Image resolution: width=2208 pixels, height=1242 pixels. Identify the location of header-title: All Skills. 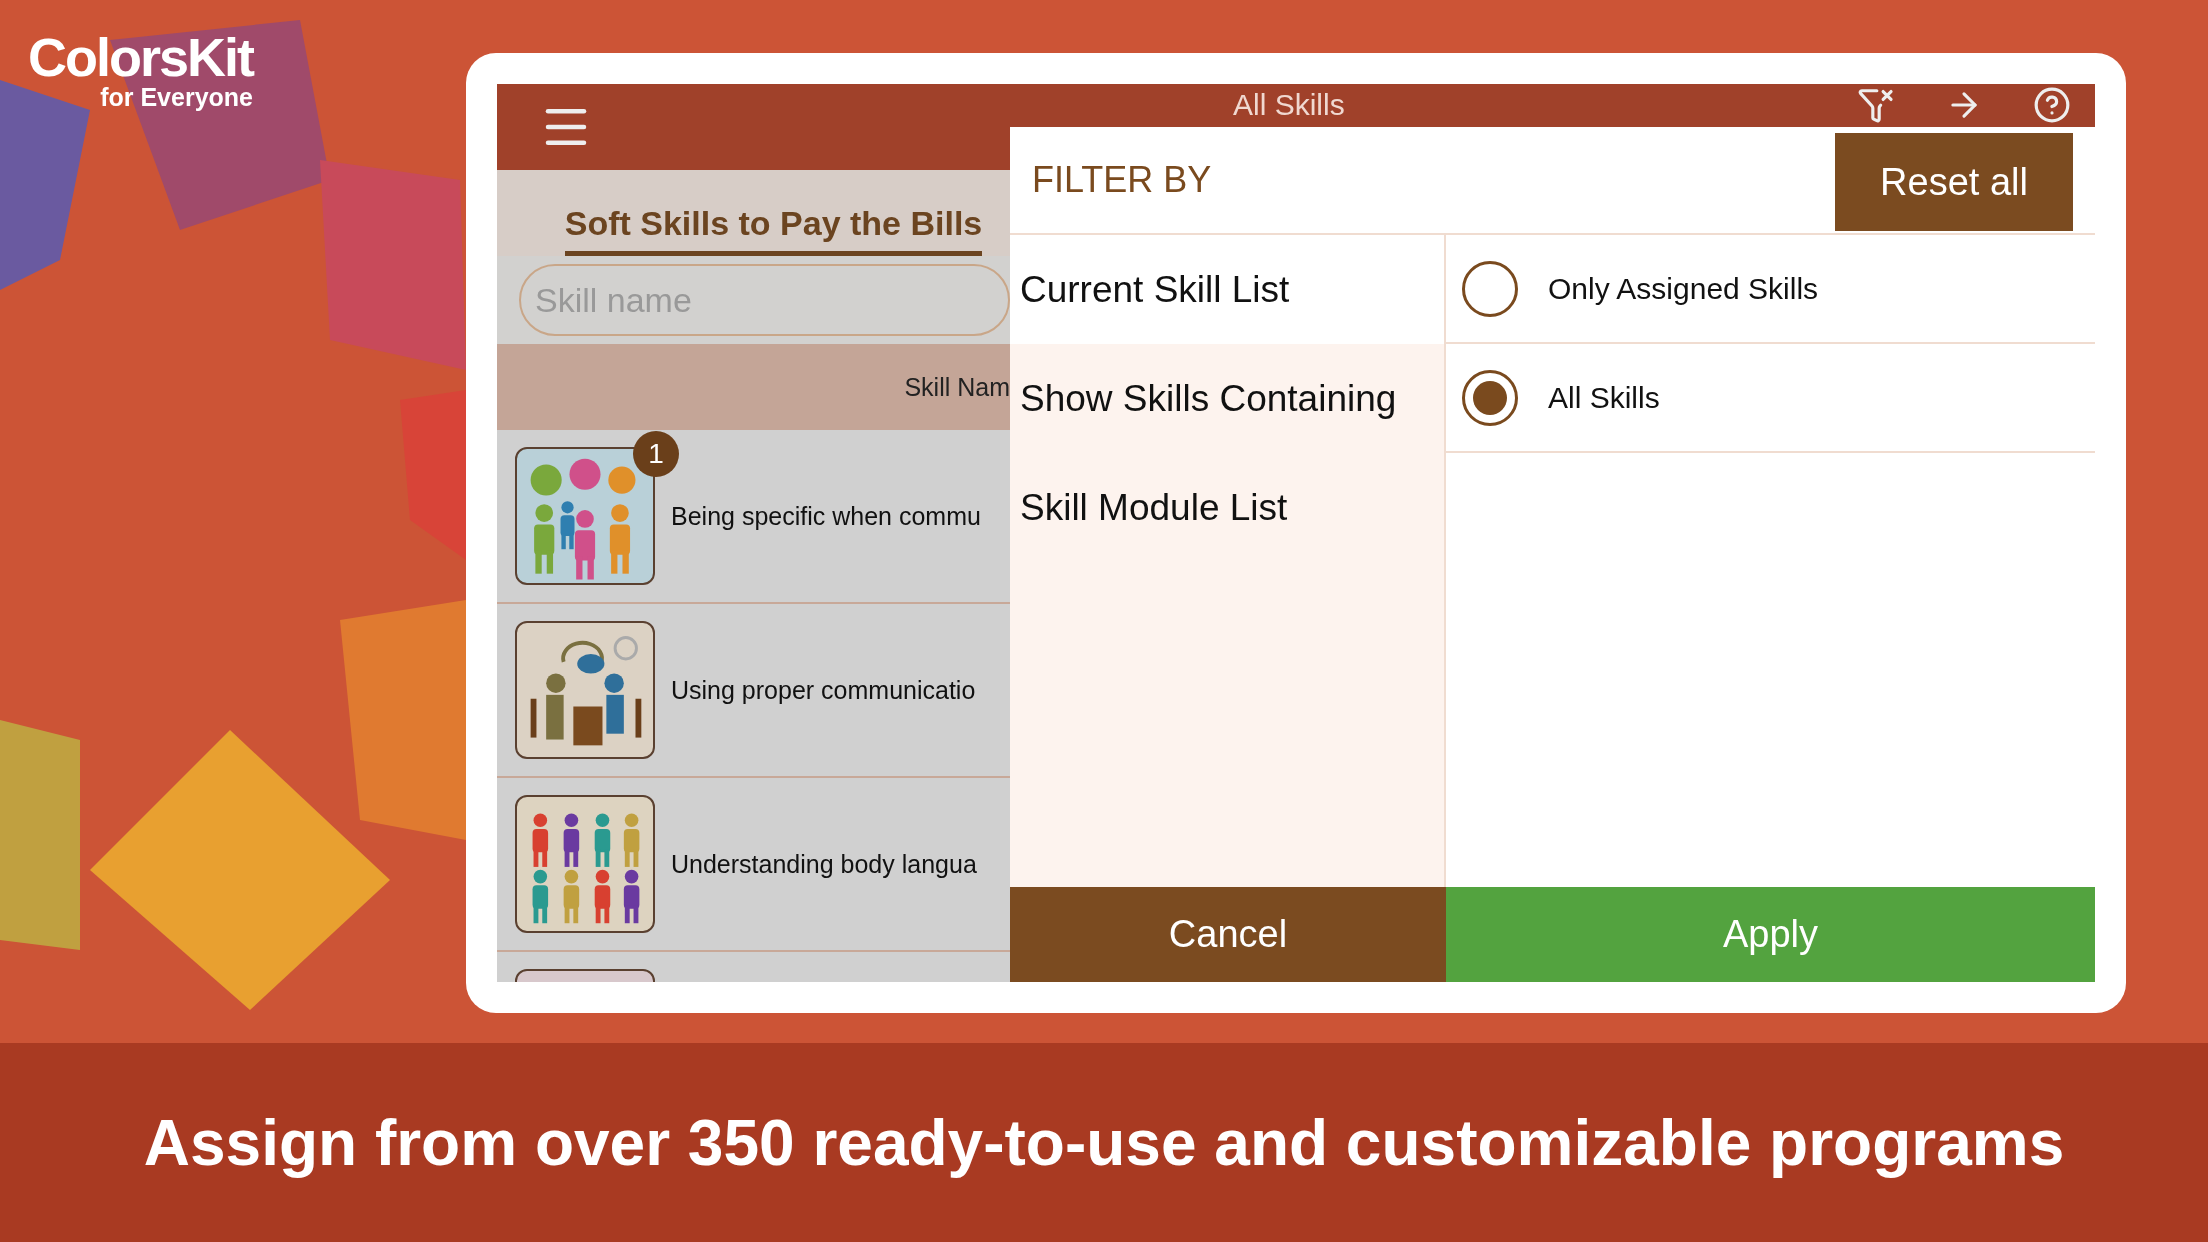
(1289, 105).